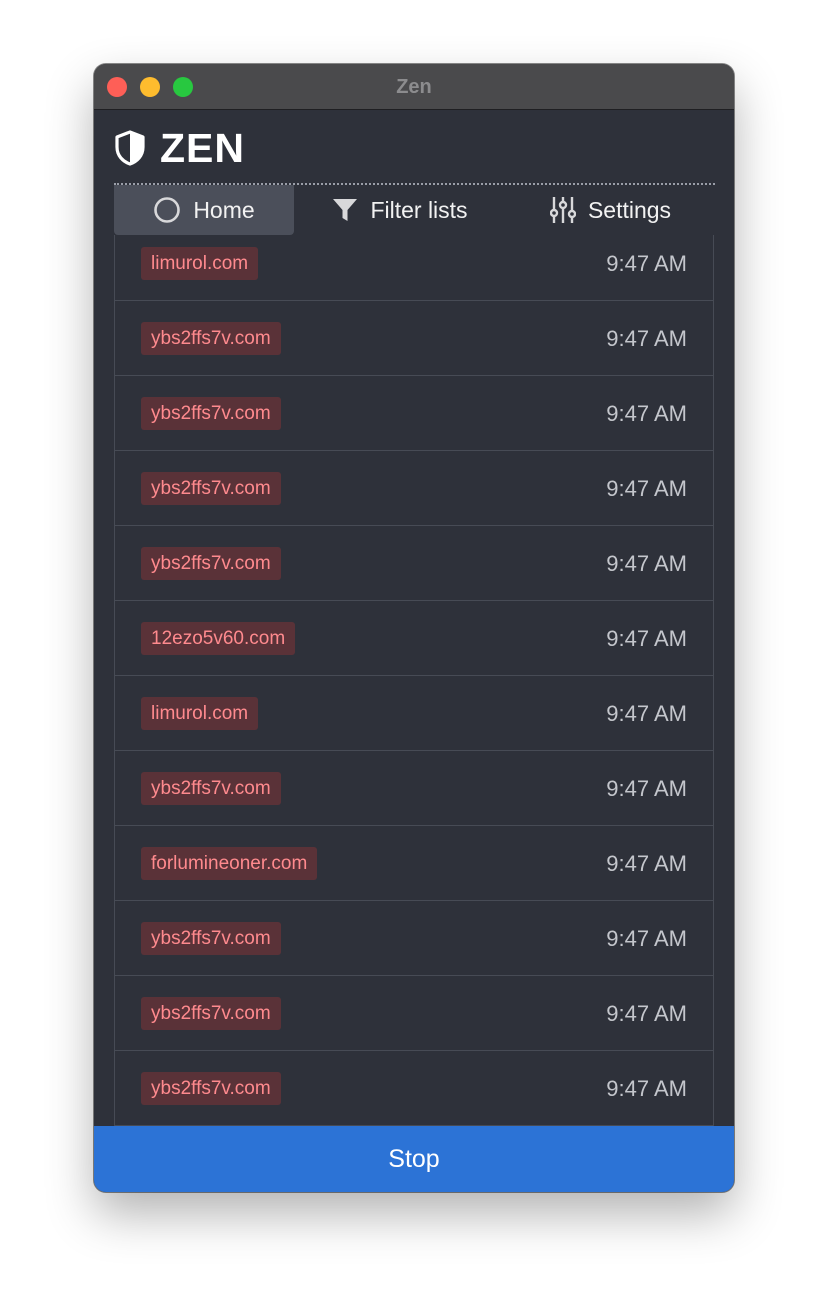  I want to click on brand: ZEN, so click(179, 148).